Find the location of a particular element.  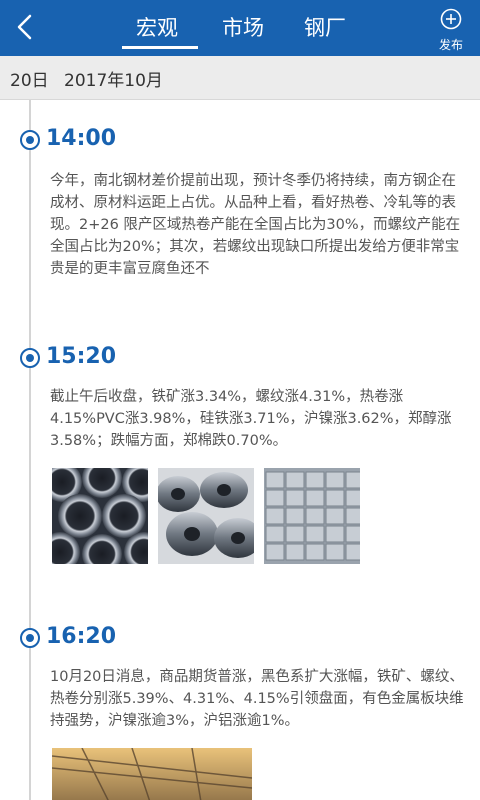

date-day: 20日 is located at coordinates (29, 81).